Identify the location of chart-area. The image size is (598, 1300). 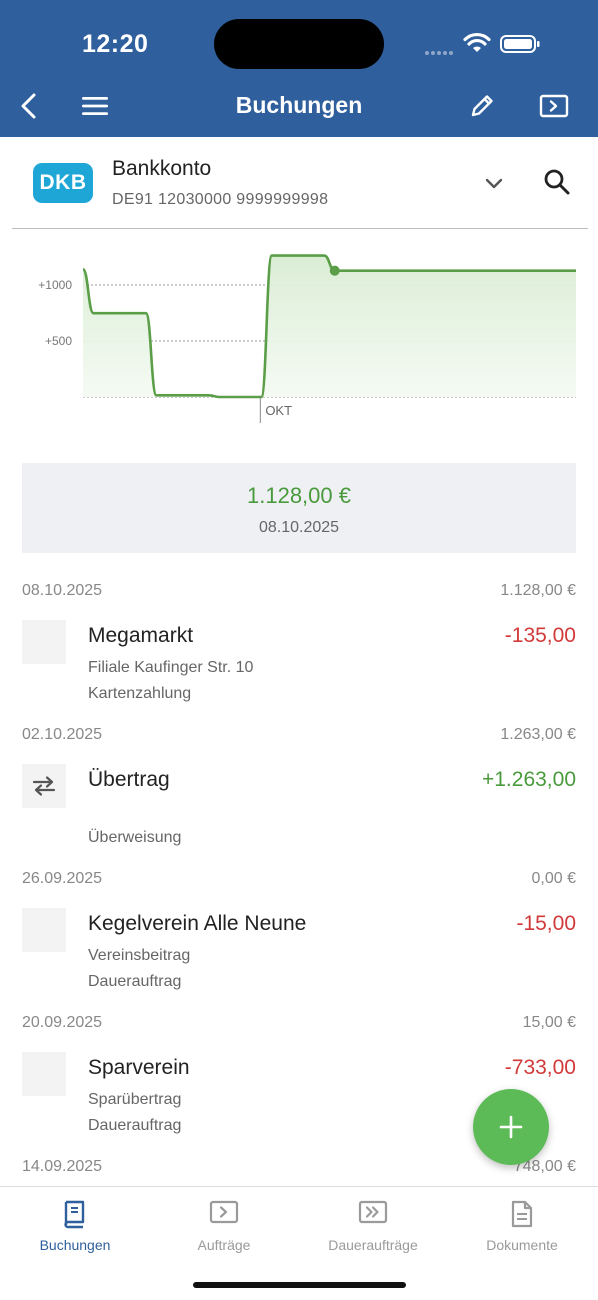
(329, 326).